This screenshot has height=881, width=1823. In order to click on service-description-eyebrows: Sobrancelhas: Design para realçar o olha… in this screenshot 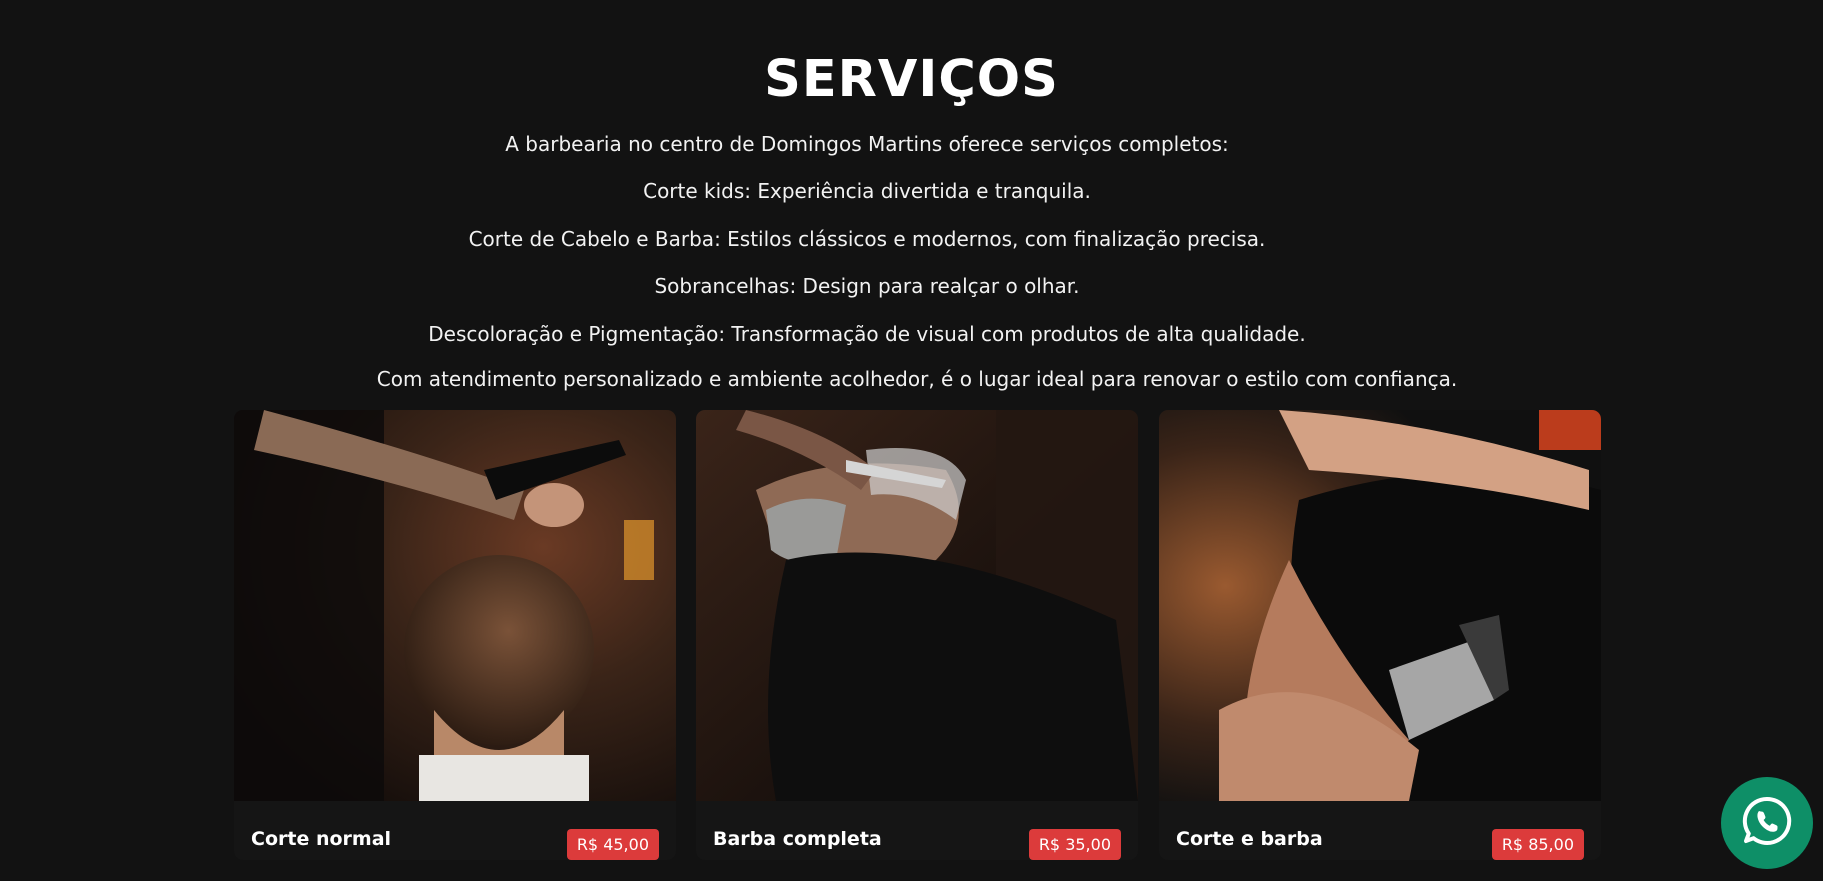, I will do `click(867, 286)`.